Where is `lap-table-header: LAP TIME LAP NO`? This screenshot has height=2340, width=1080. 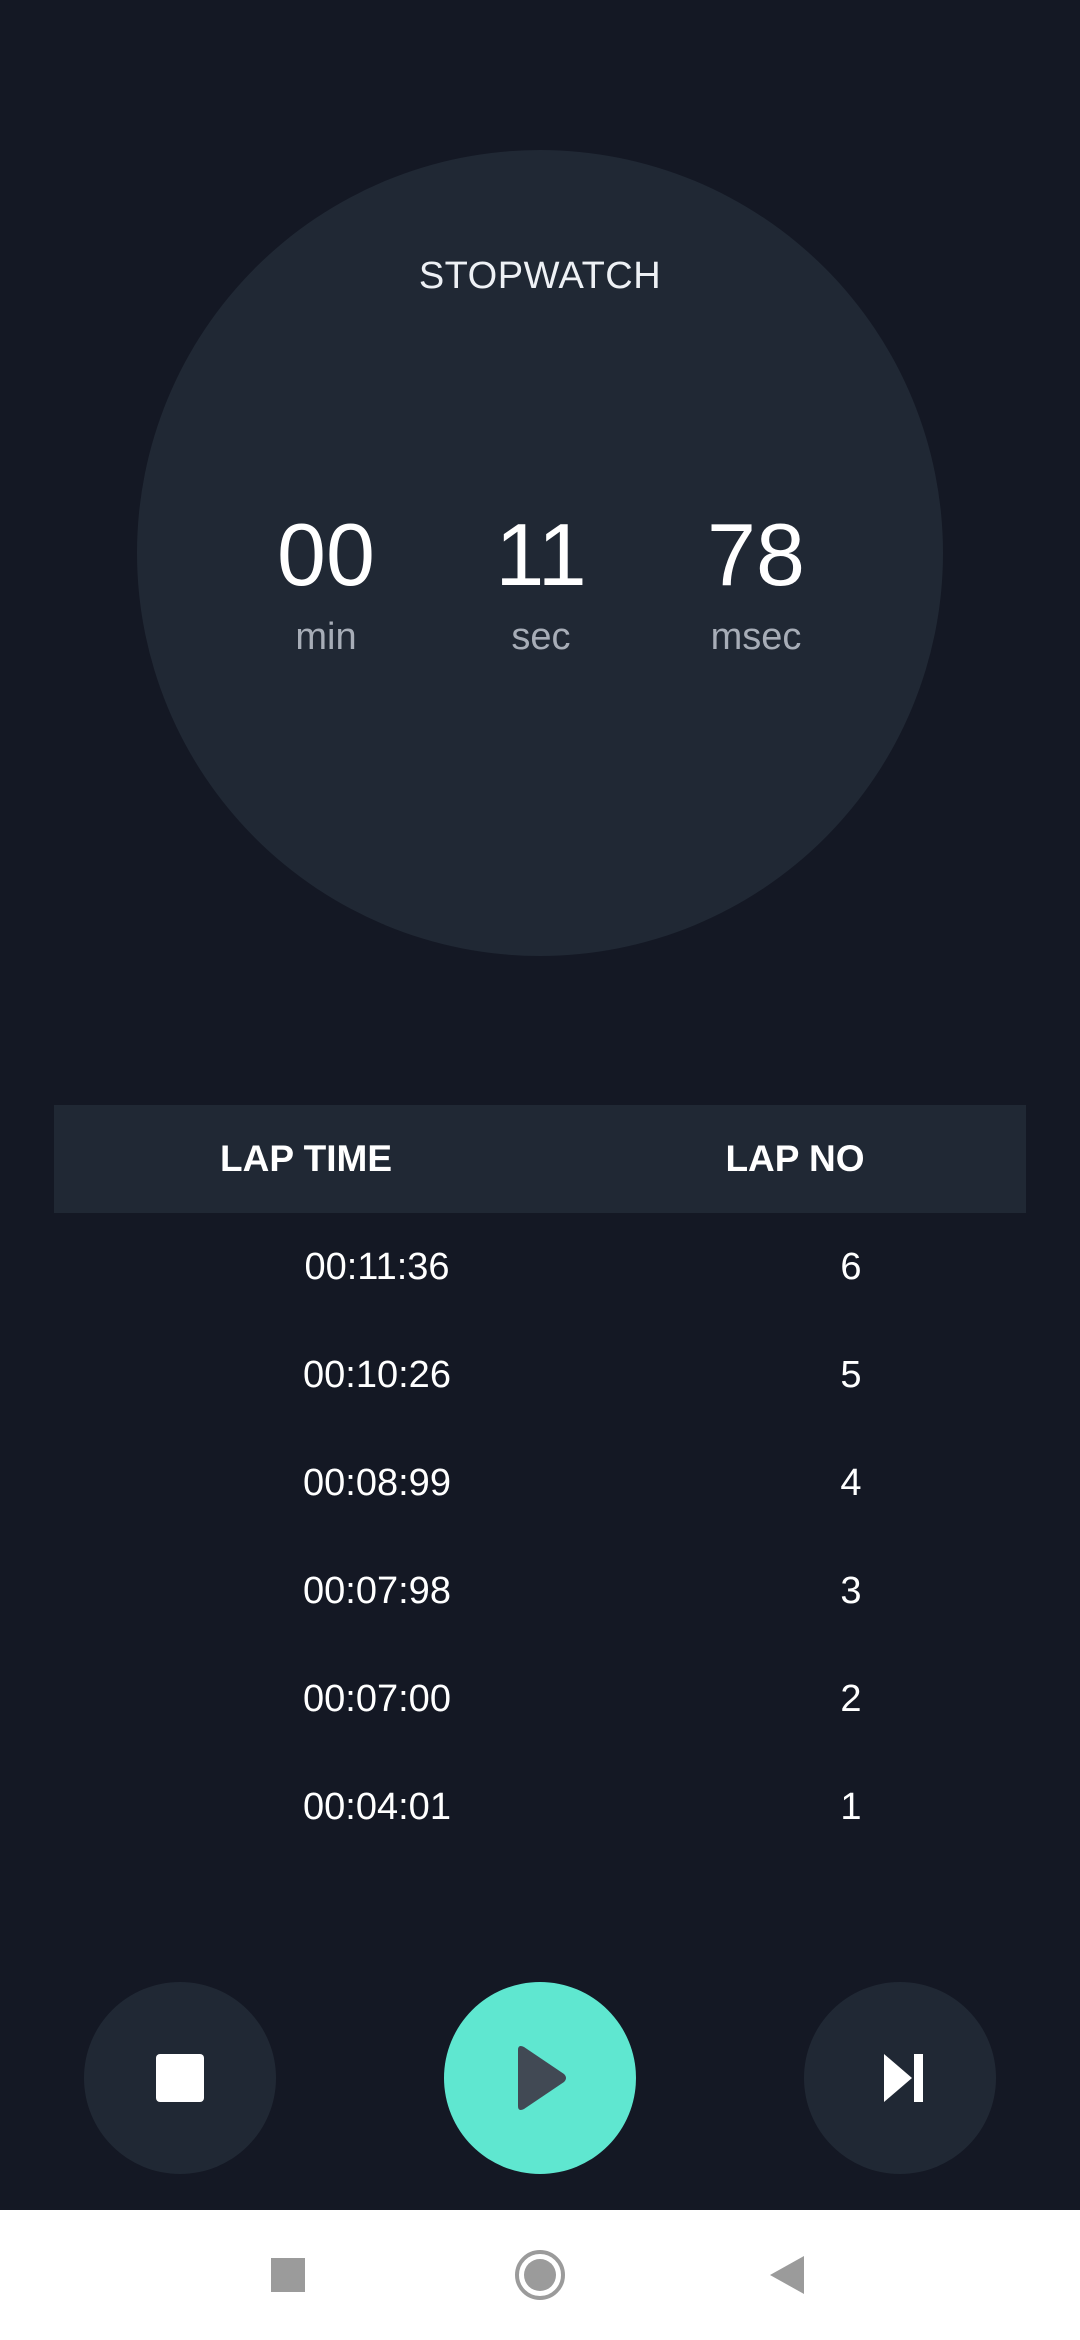 lap-table-header: LAP TIME LAP NO is located at coordinates (540, 1159).